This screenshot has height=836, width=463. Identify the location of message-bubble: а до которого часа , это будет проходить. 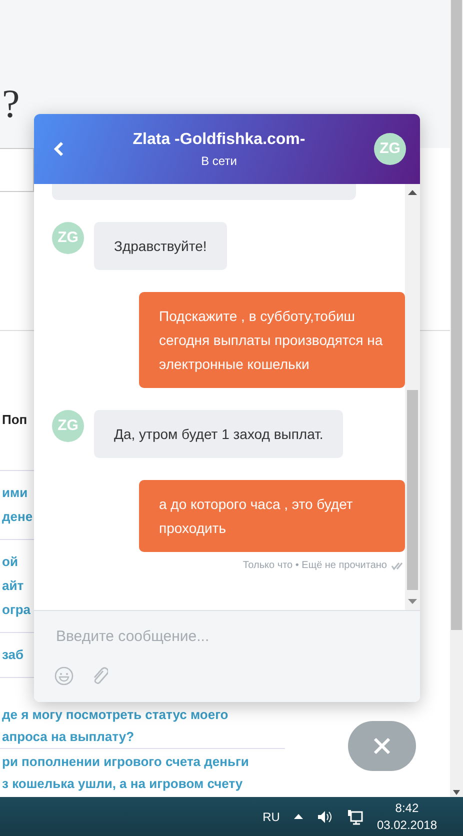
(272, 516).